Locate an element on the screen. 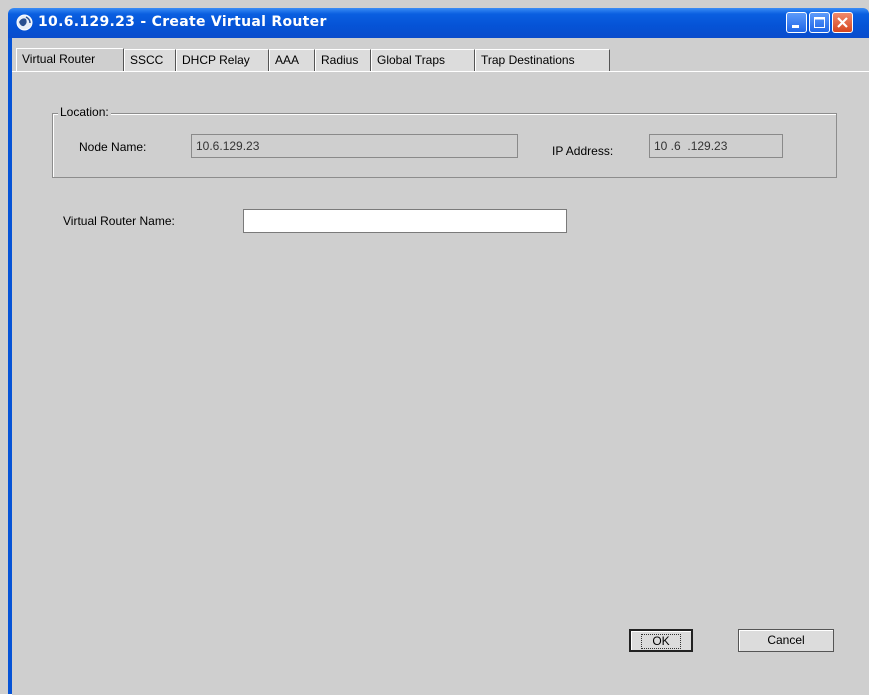 This screenshot has width=869, height=695. minimize-icon is located at coordinates (795, 26).